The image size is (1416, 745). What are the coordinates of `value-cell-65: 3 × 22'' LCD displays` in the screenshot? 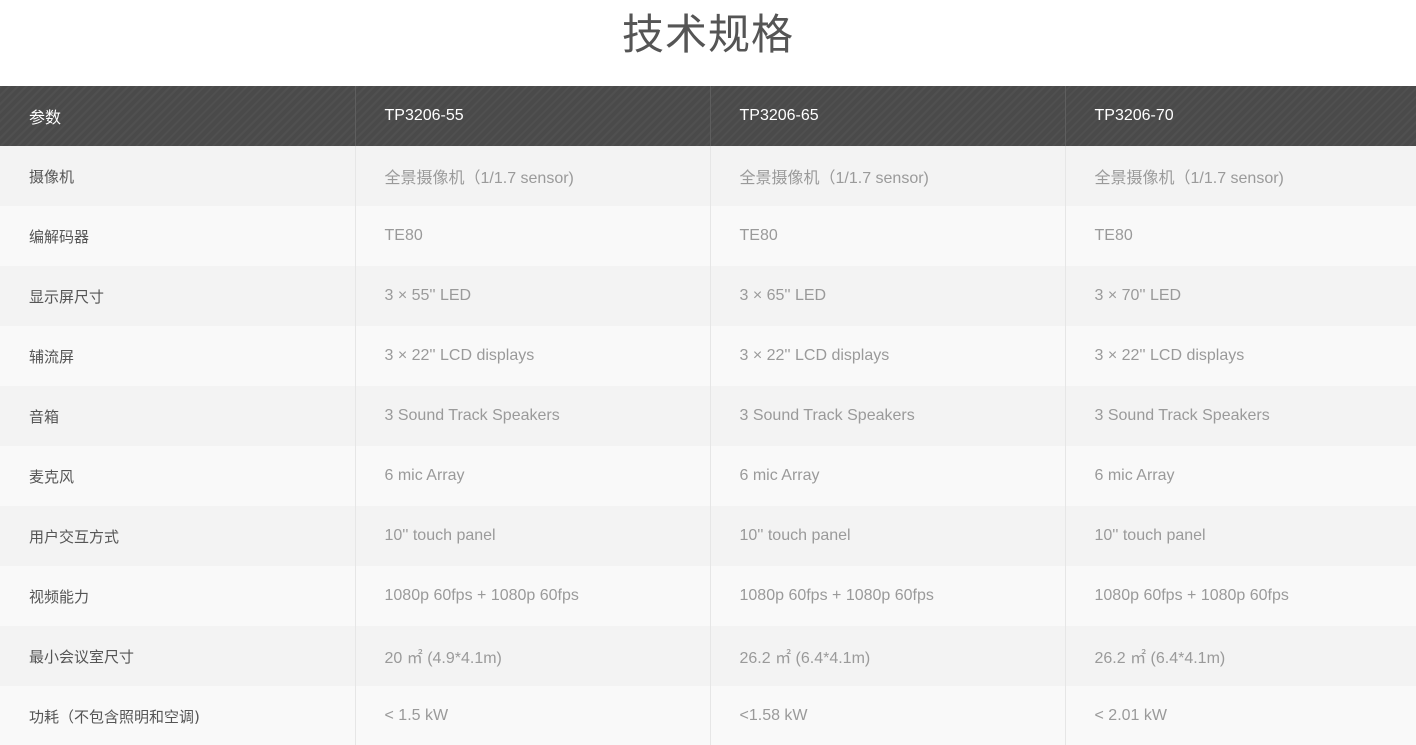 It's located at (887, 356).